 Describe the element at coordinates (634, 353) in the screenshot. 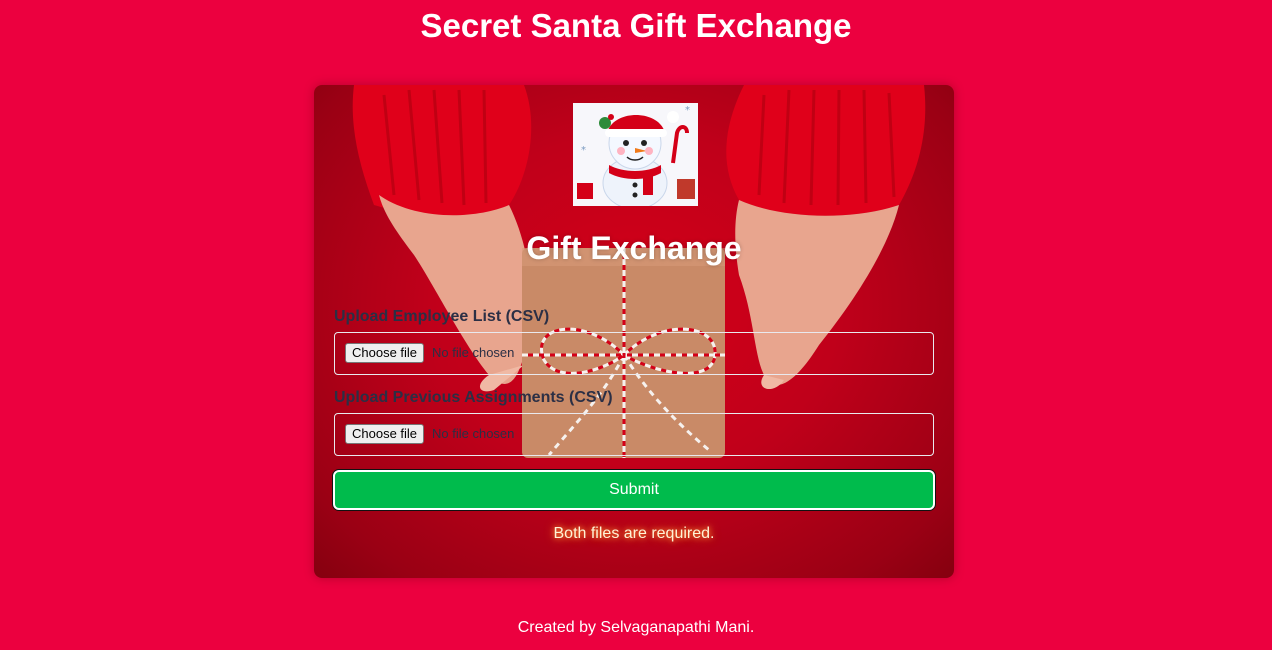

I see `employee-list-file-input: Choose file No file chosen` at that location.